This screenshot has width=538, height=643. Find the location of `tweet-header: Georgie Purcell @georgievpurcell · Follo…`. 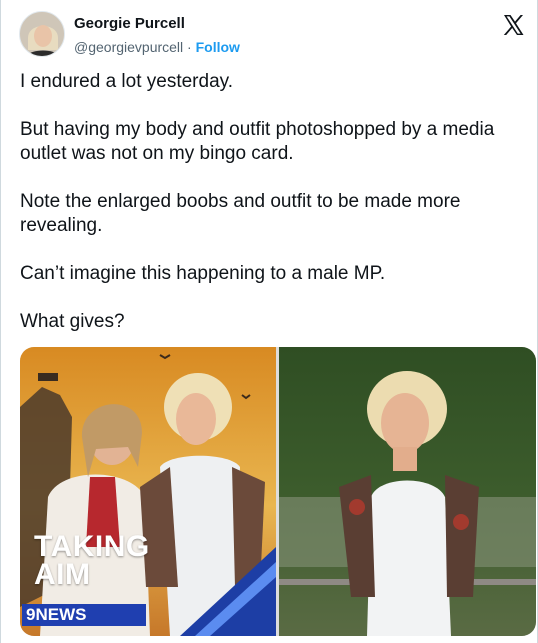

tweet-header: Georgie Purcell @georgievpurcell · Follo… is located at coordinates (275, 36).